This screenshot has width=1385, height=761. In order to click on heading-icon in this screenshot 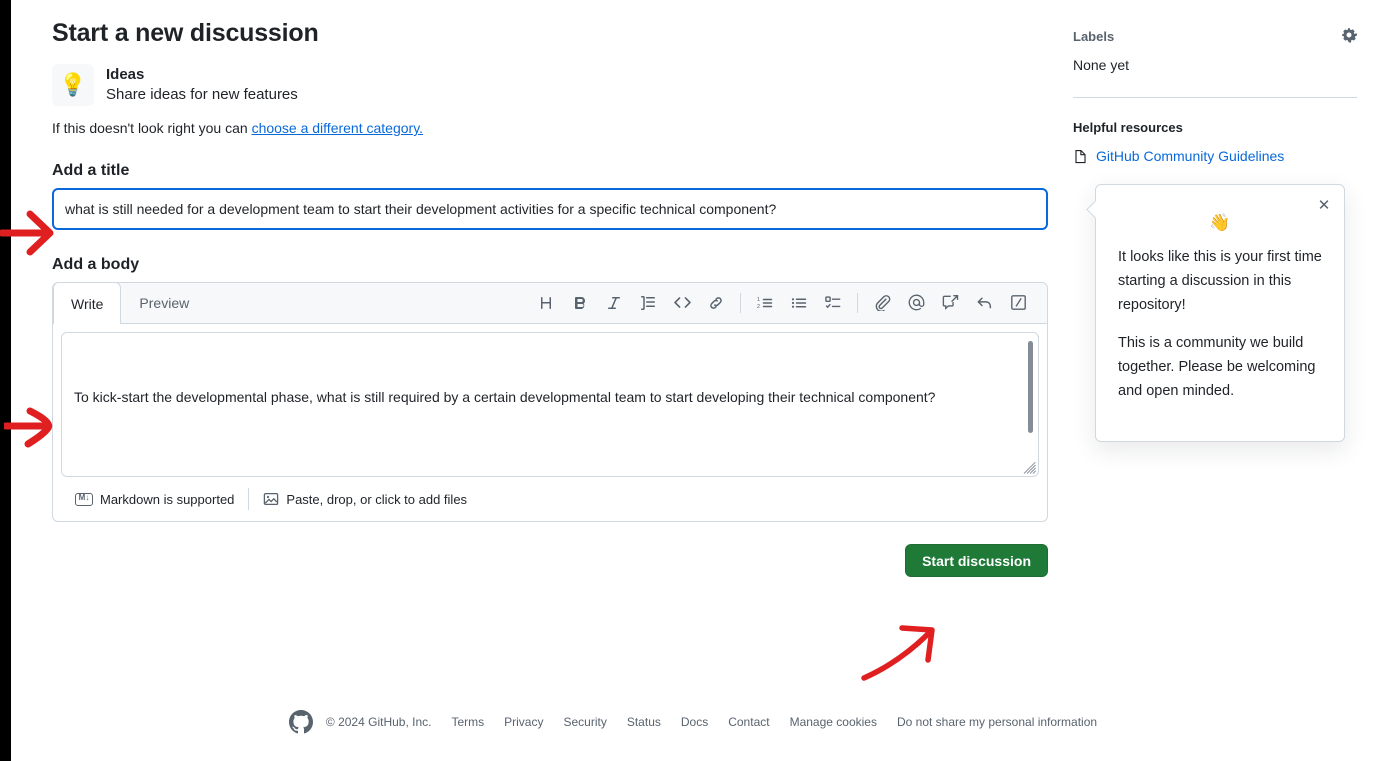, I will do `click(546, 303)`.